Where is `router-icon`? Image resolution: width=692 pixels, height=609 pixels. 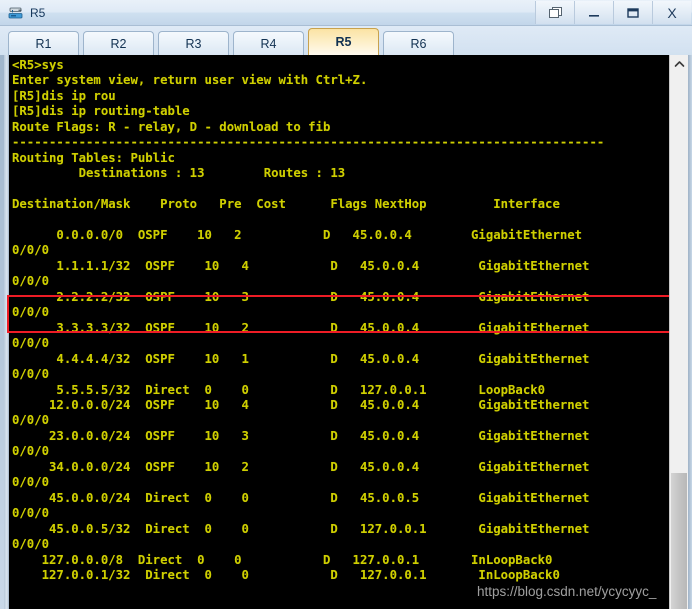
router-icon is located at coordinates (15, 13).